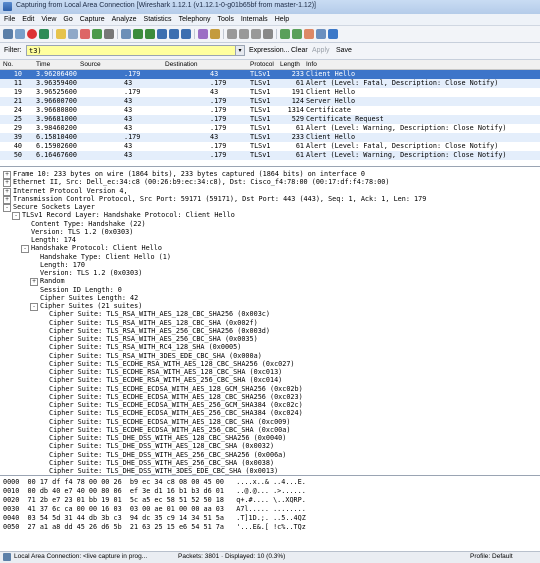  What do you see at coordinates (299, 83) in the screenshot?
I see `packet-cell-len: 61` at bounding box center [299, 83].